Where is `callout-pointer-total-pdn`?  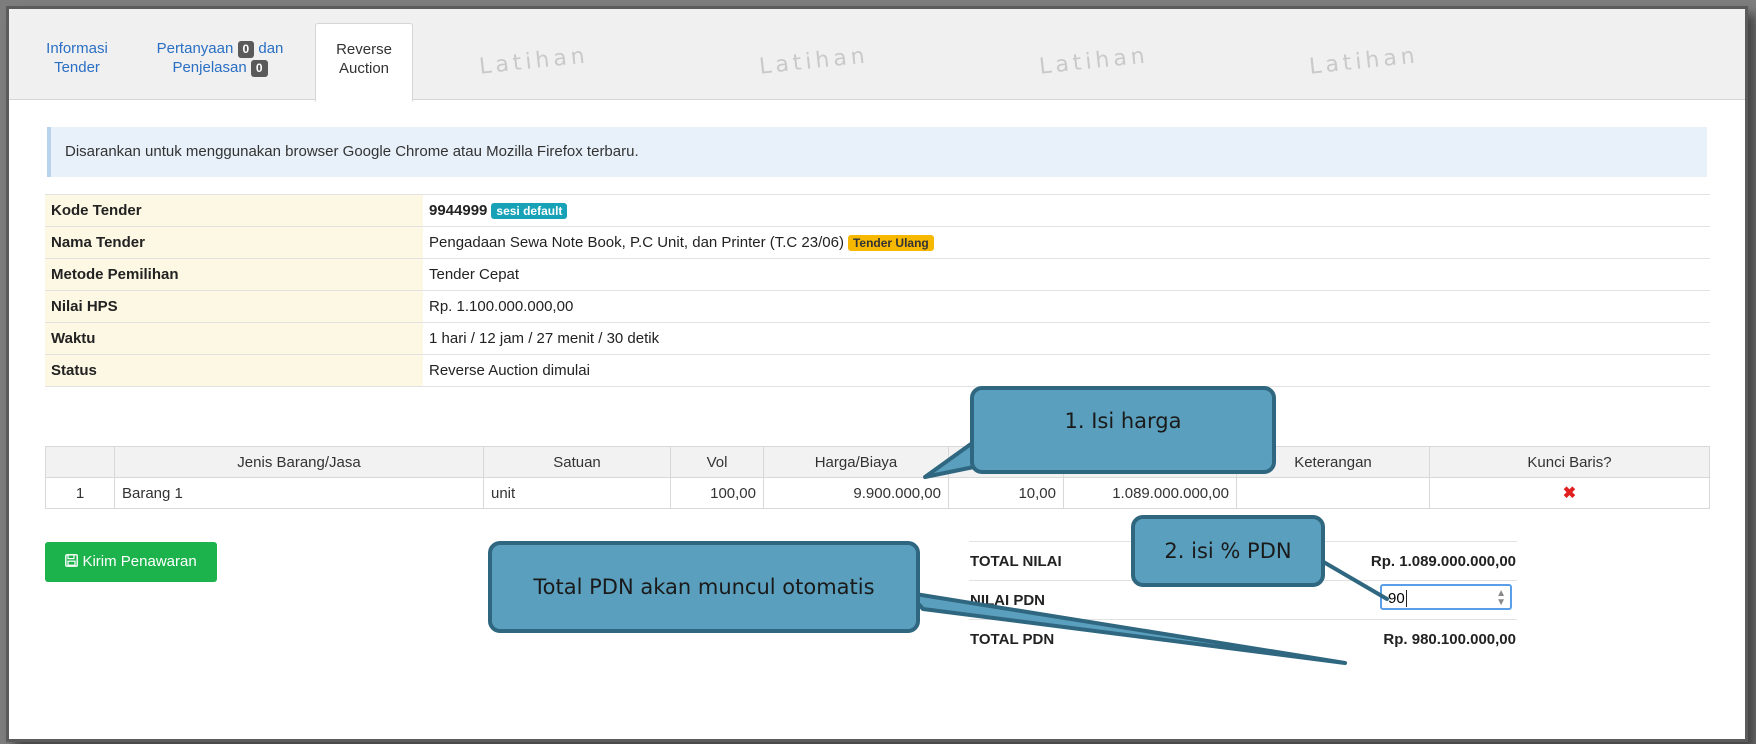 callout-pointer-total-pdn is located at coordinates (1127, 628).